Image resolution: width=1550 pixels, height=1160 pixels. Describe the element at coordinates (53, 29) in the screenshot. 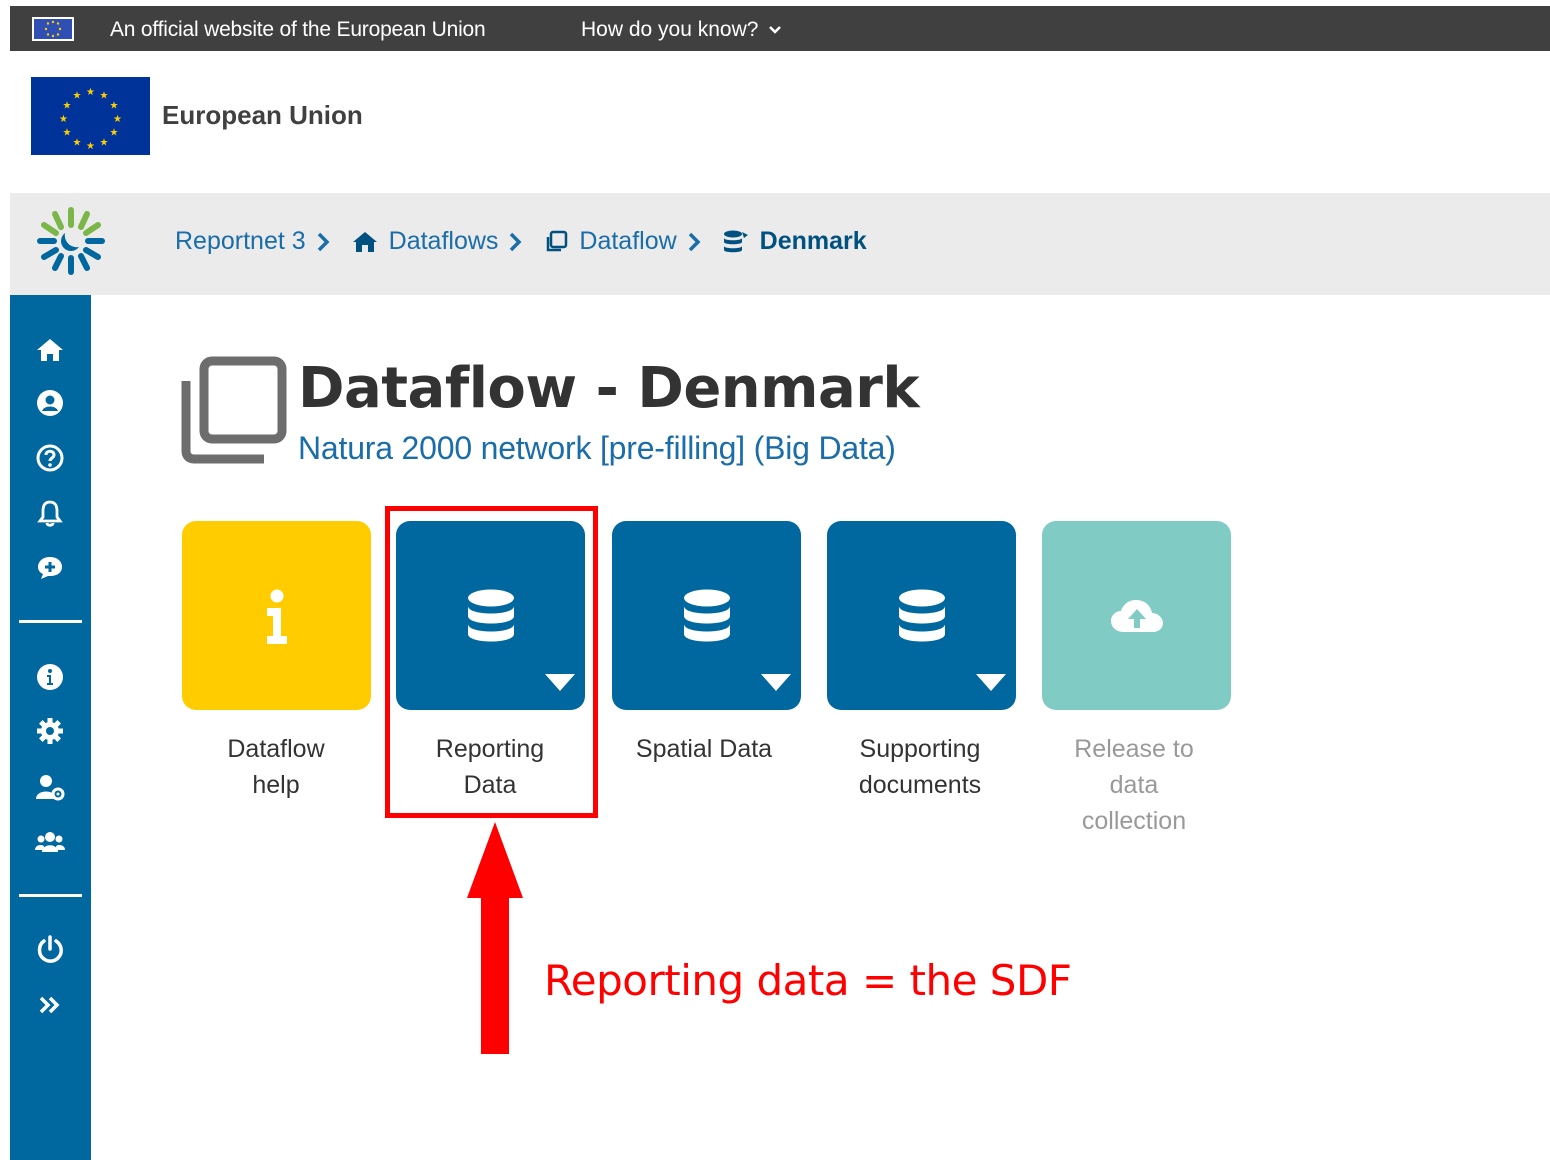

I see `eu-flag-icon` at that location.